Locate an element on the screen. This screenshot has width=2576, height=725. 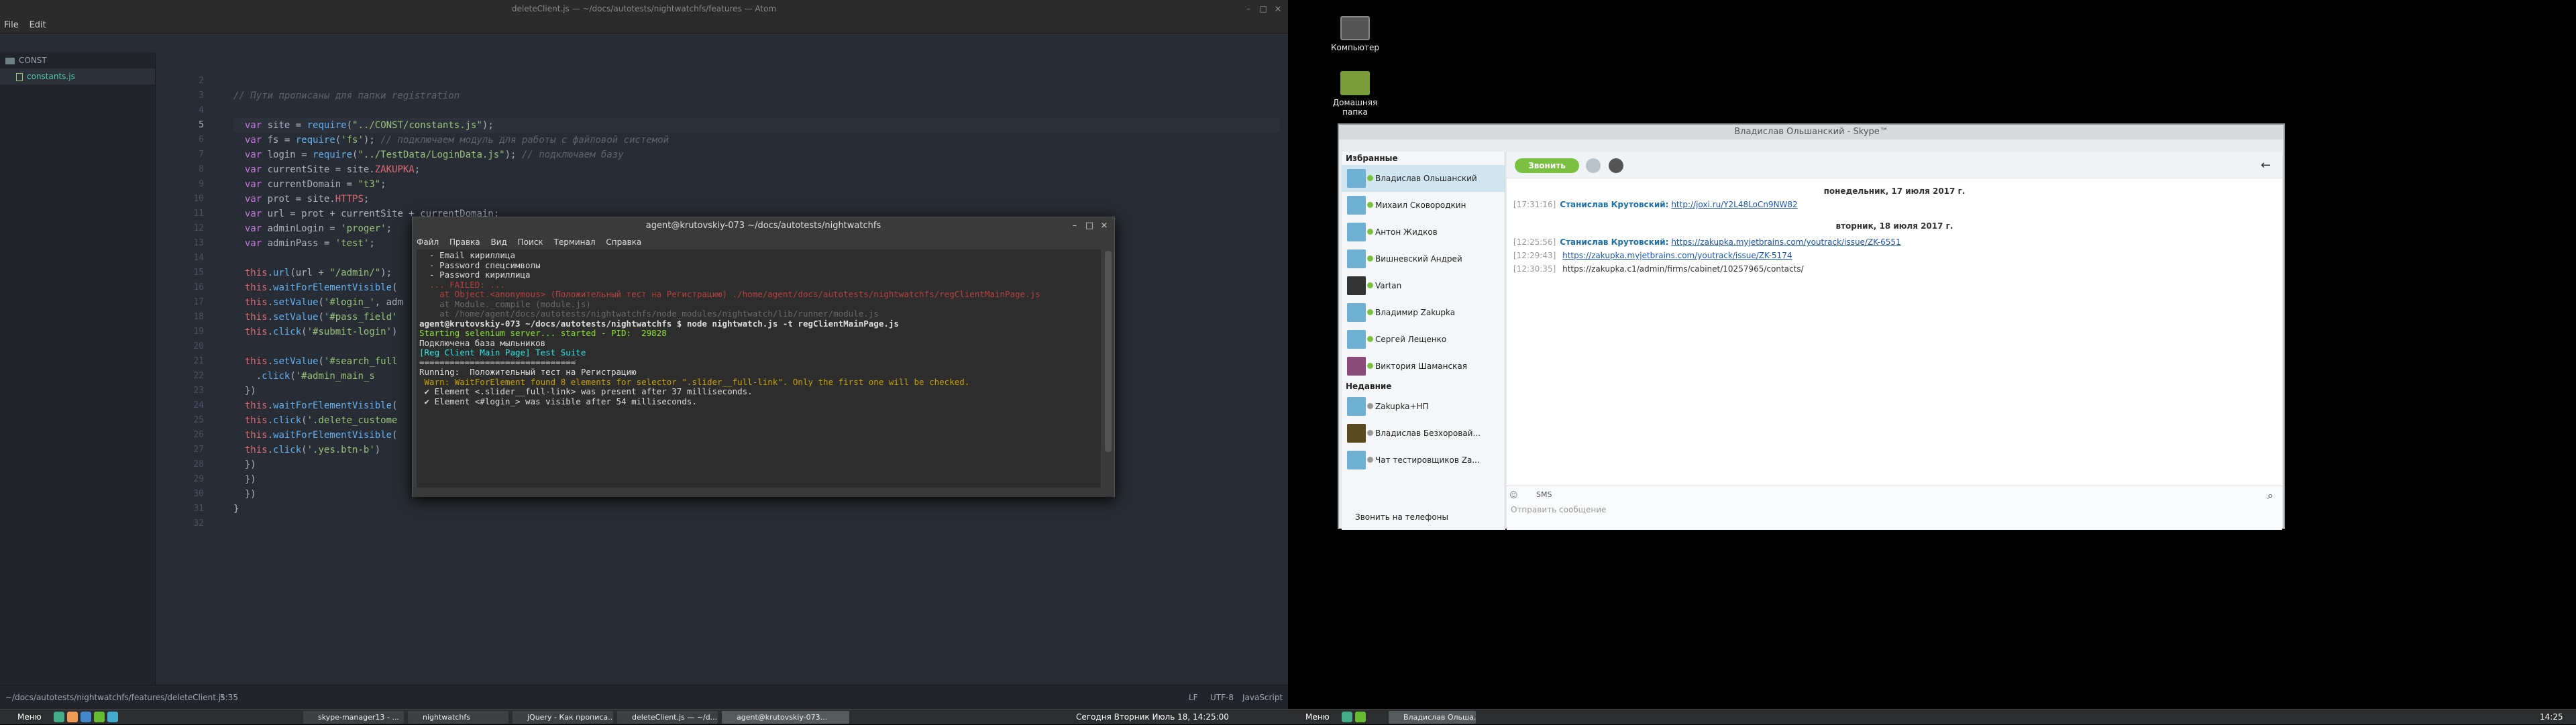
recent-heading: Недавние is located at coordinates (1369, 386).